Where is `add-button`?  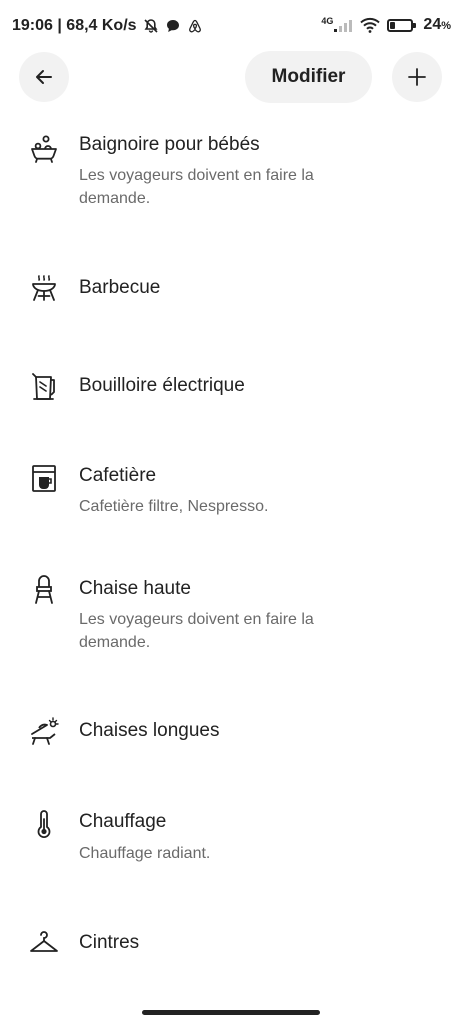
add-button is located at coordinates (417, 77).